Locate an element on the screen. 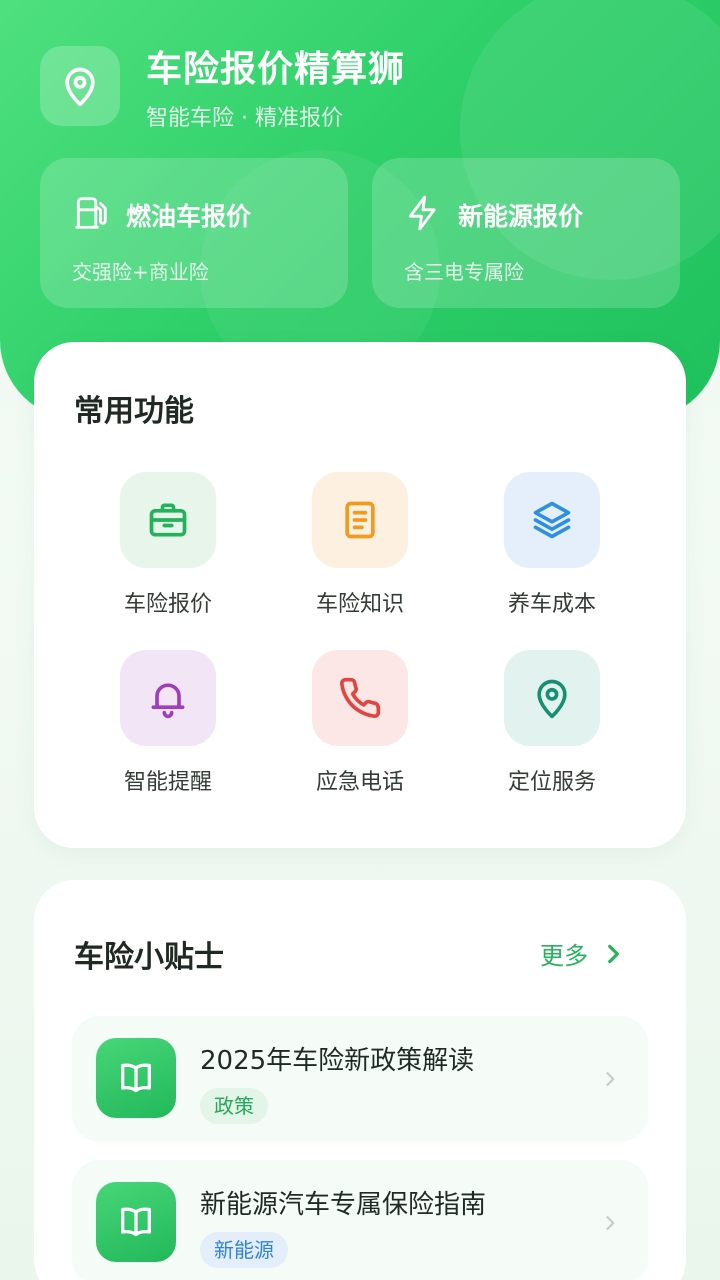  more-label: 更多 is located at coordinates (564, 956).